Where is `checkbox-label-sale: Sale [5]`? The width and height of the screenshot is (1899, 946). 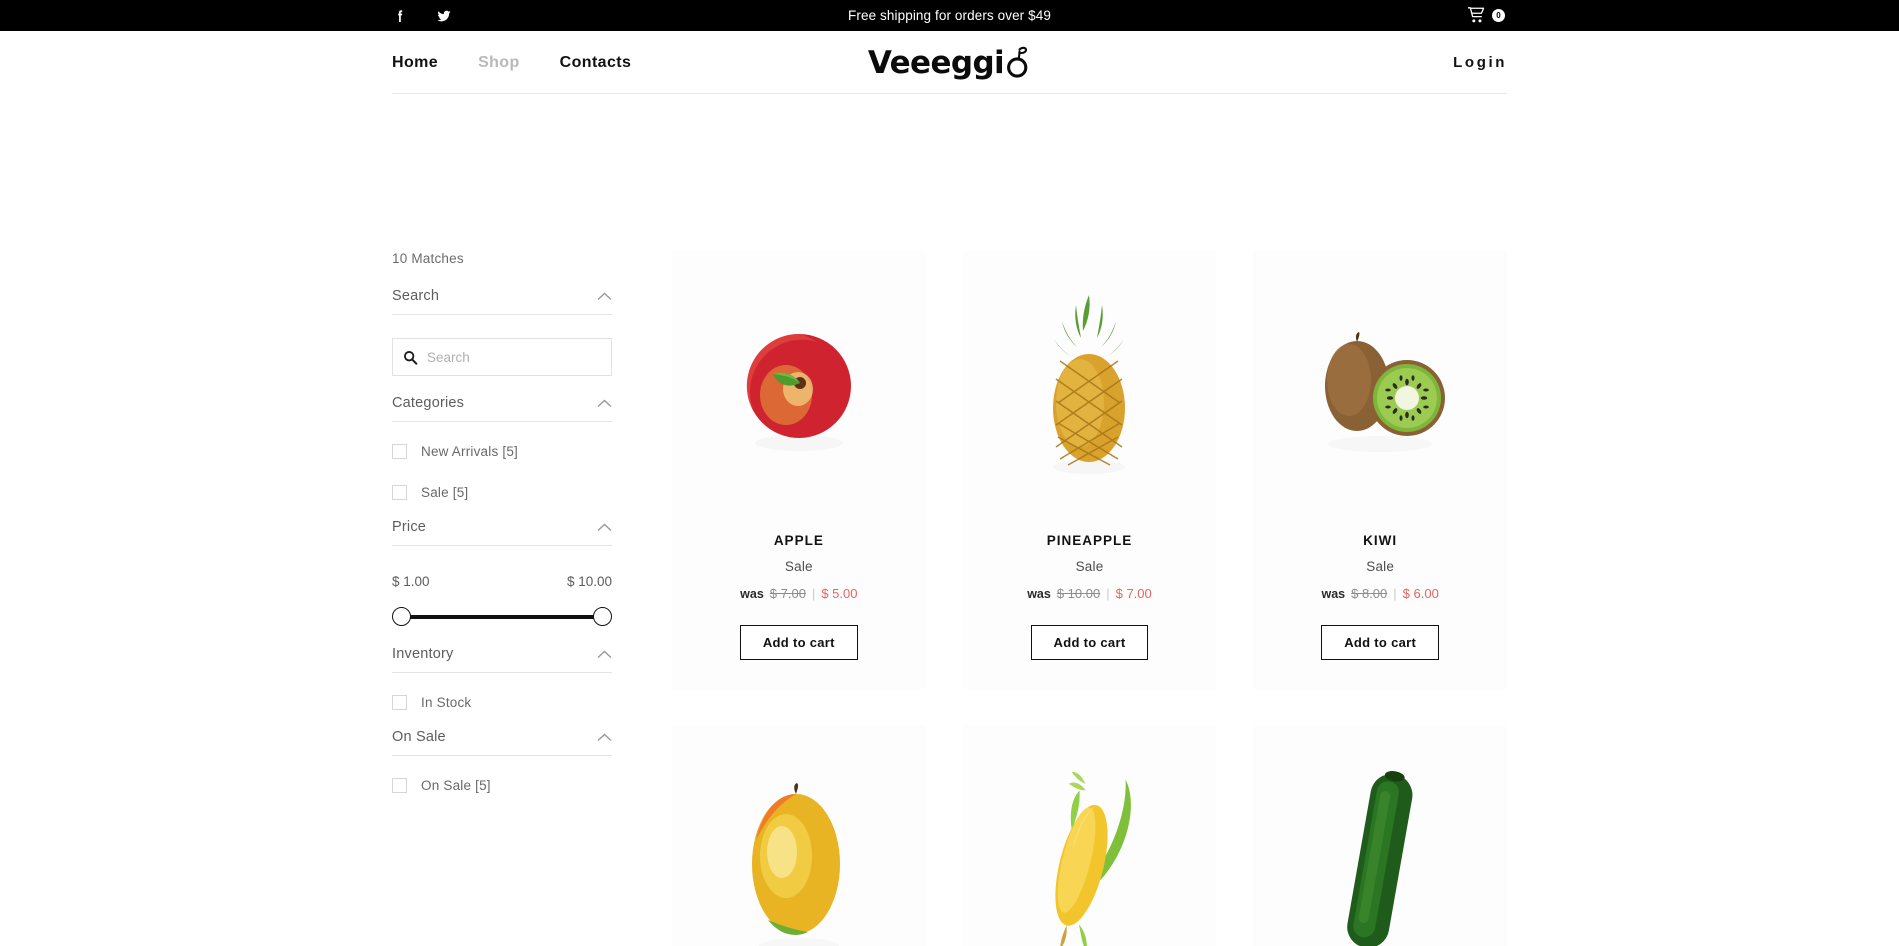
checkbox-label-sale: Sale [5] is located at coordinates (445, 492).